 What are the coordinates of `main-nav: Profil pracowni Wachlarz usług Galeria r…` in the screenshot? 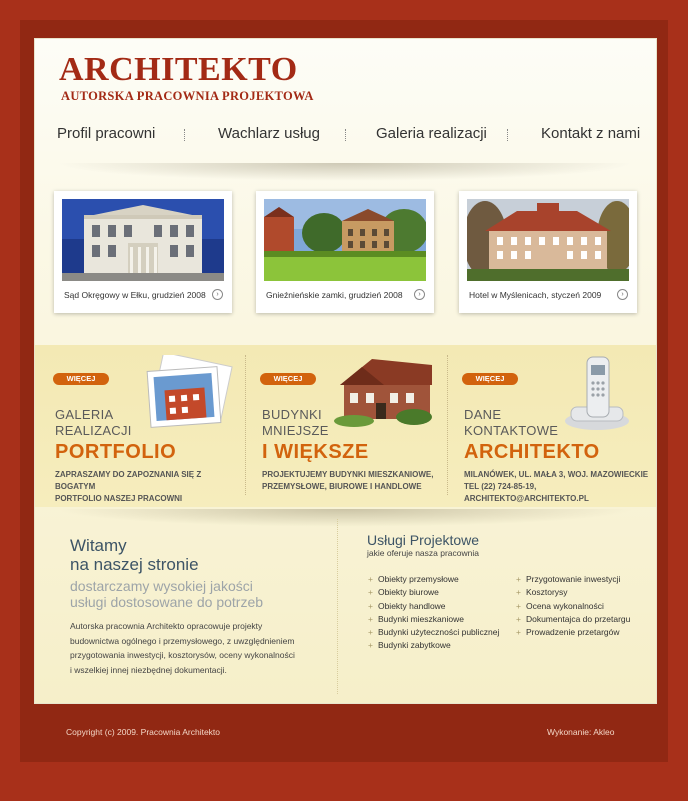 It's located at (345, 136).